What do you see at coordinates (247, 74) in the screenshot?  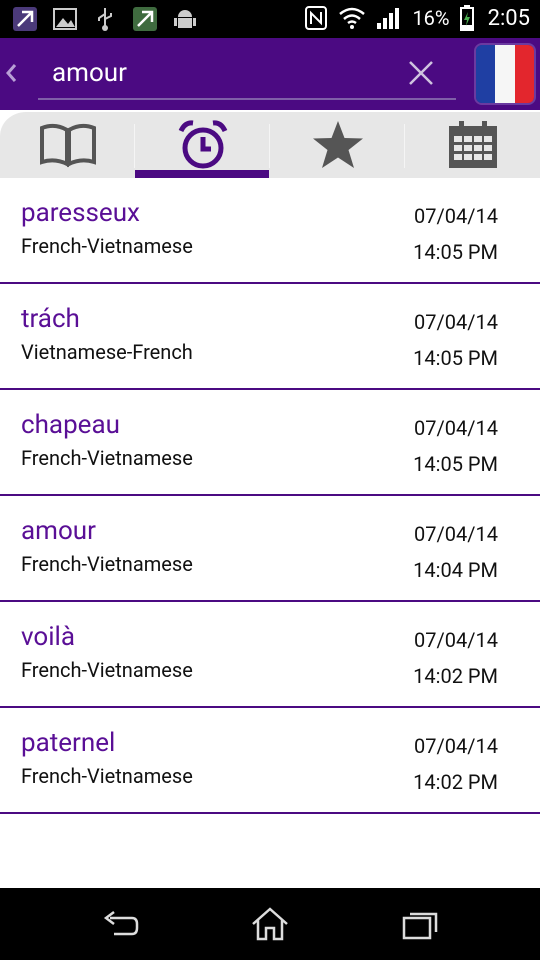 I see `search-input: amour` at bounding box center [247, 74].